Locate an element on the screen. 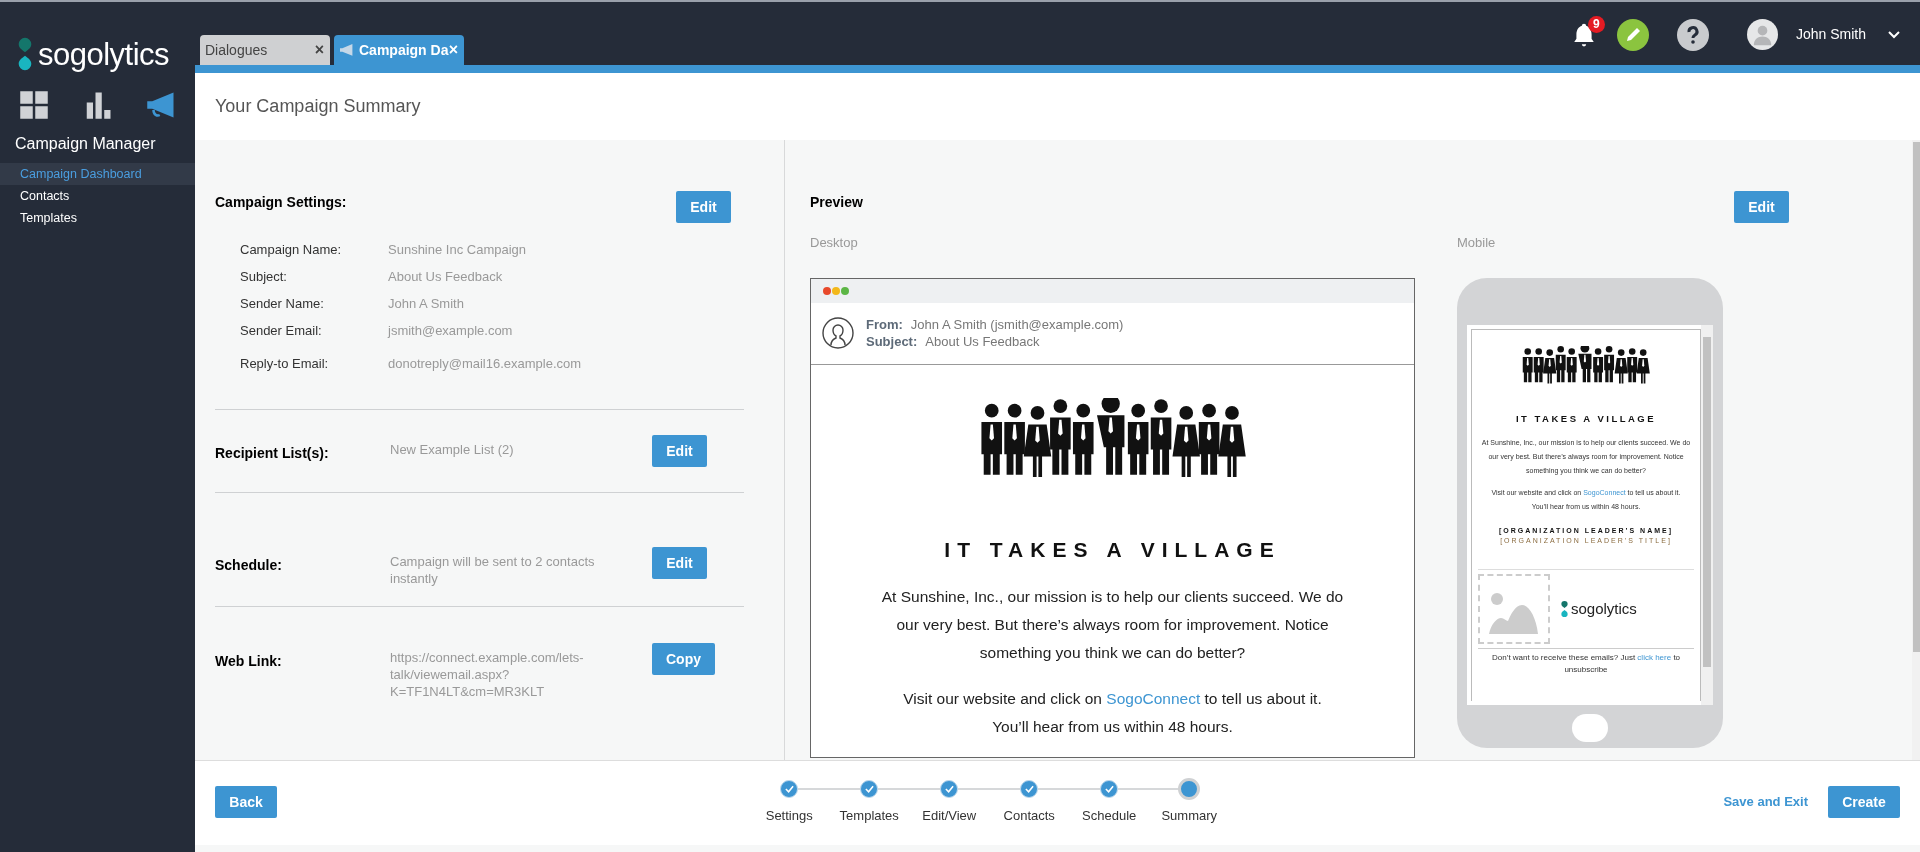 This screenshot has width=1920, height=852. step-label: Summary is located at coordinates (1189, 816).